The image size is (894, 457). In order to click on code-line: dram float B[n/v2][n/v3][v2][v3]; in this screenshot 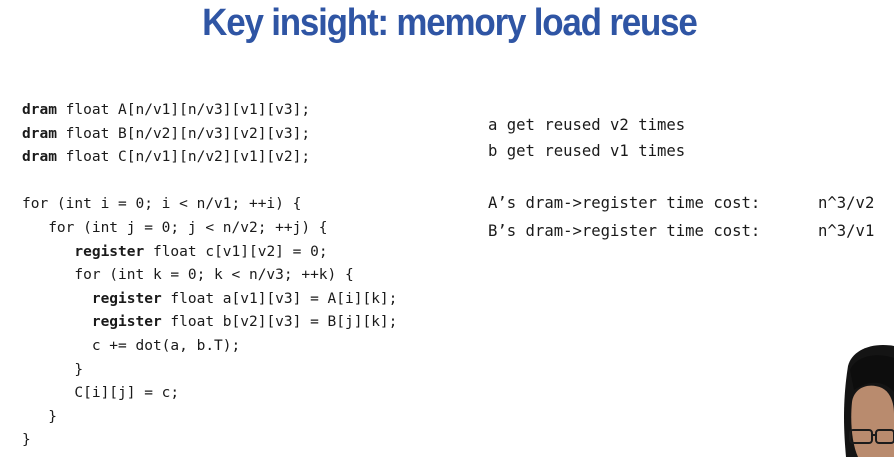, I will do `click(209, 135)`.